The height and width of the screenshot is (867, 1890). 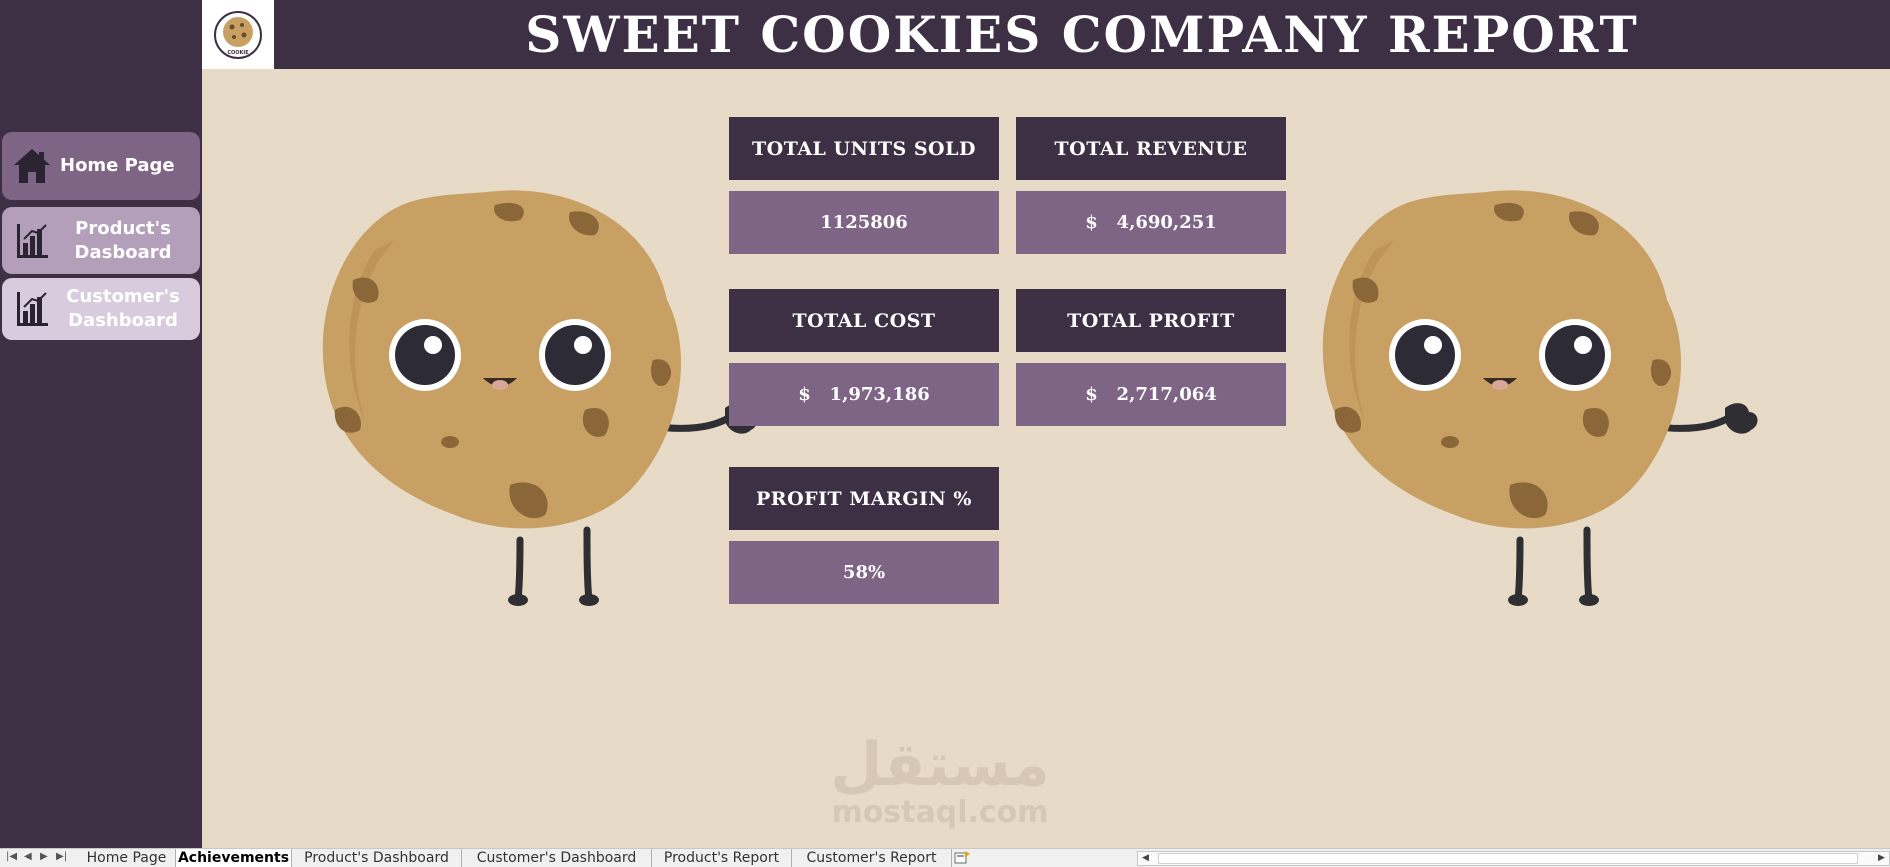 What do you see at coordinates (238, 53) in the screenshot?
I see `logo-text: COOKIE` at bounding box center [238, 53].